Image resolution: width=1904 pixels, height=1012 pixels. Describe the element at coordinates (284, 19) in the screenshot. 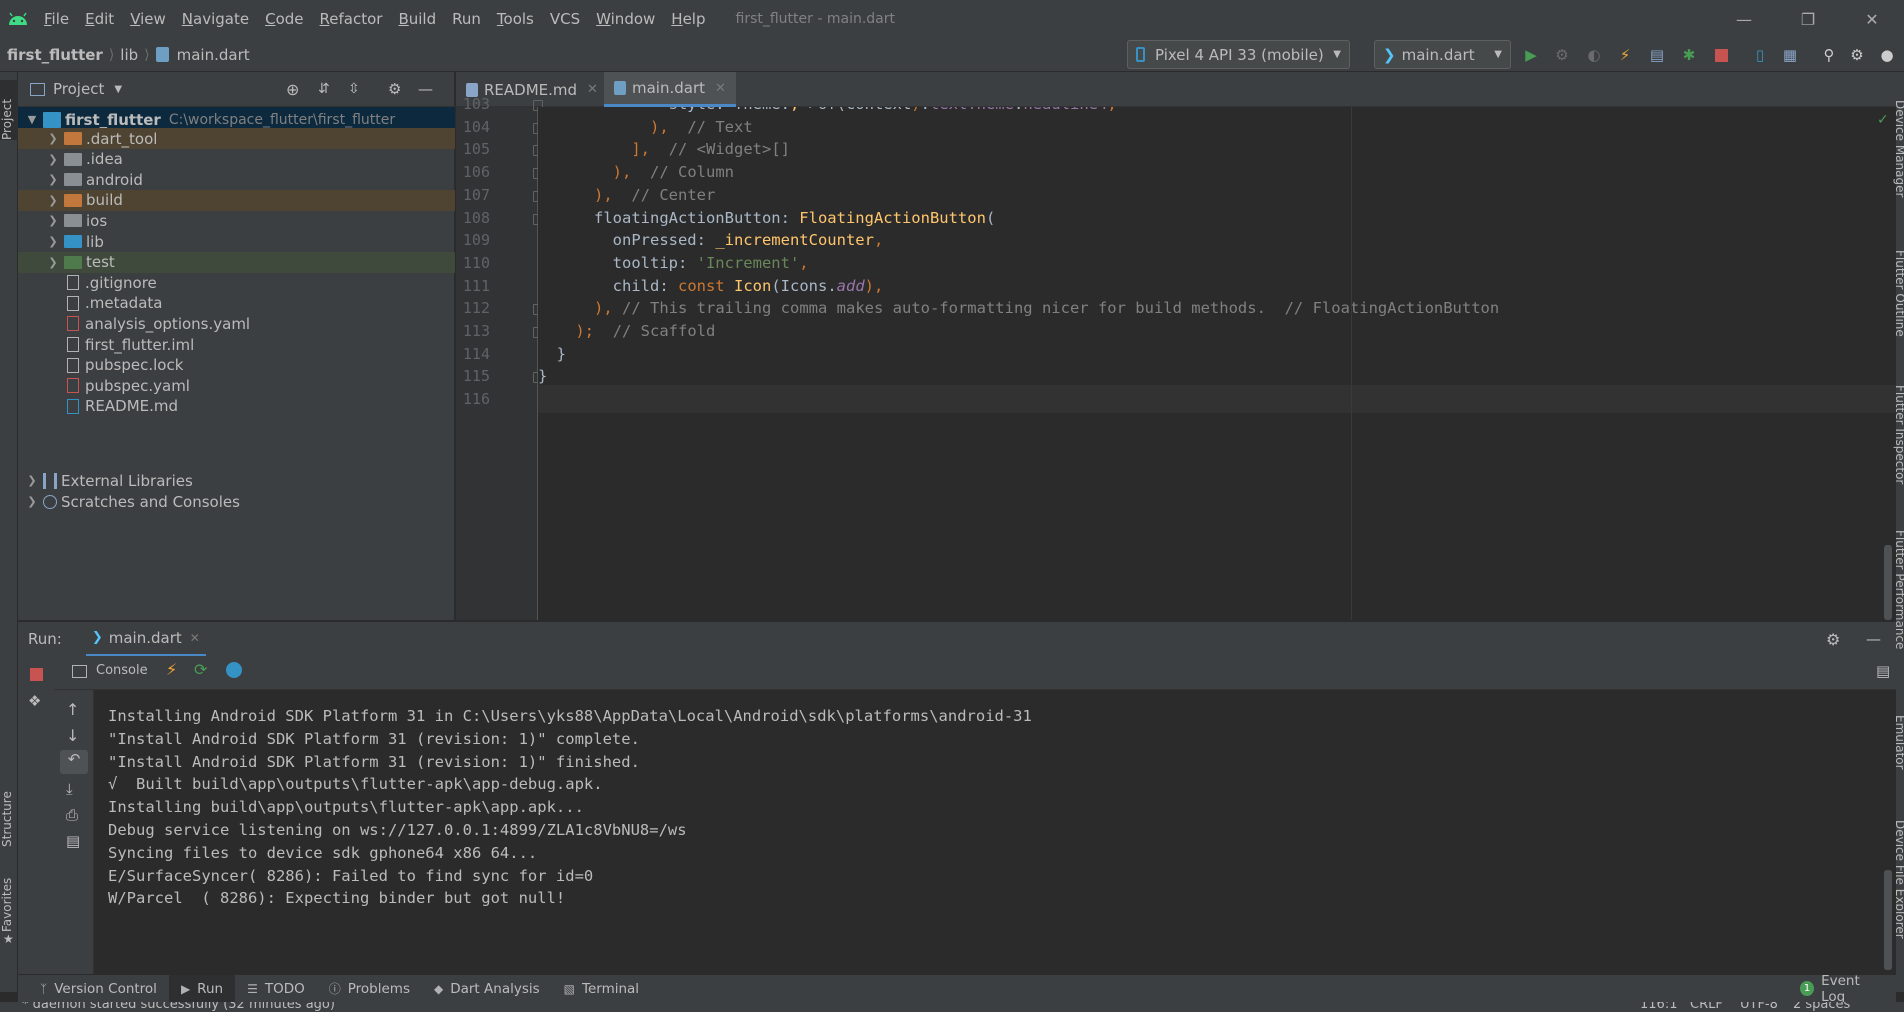

I see `menu-code: Code` at that location.